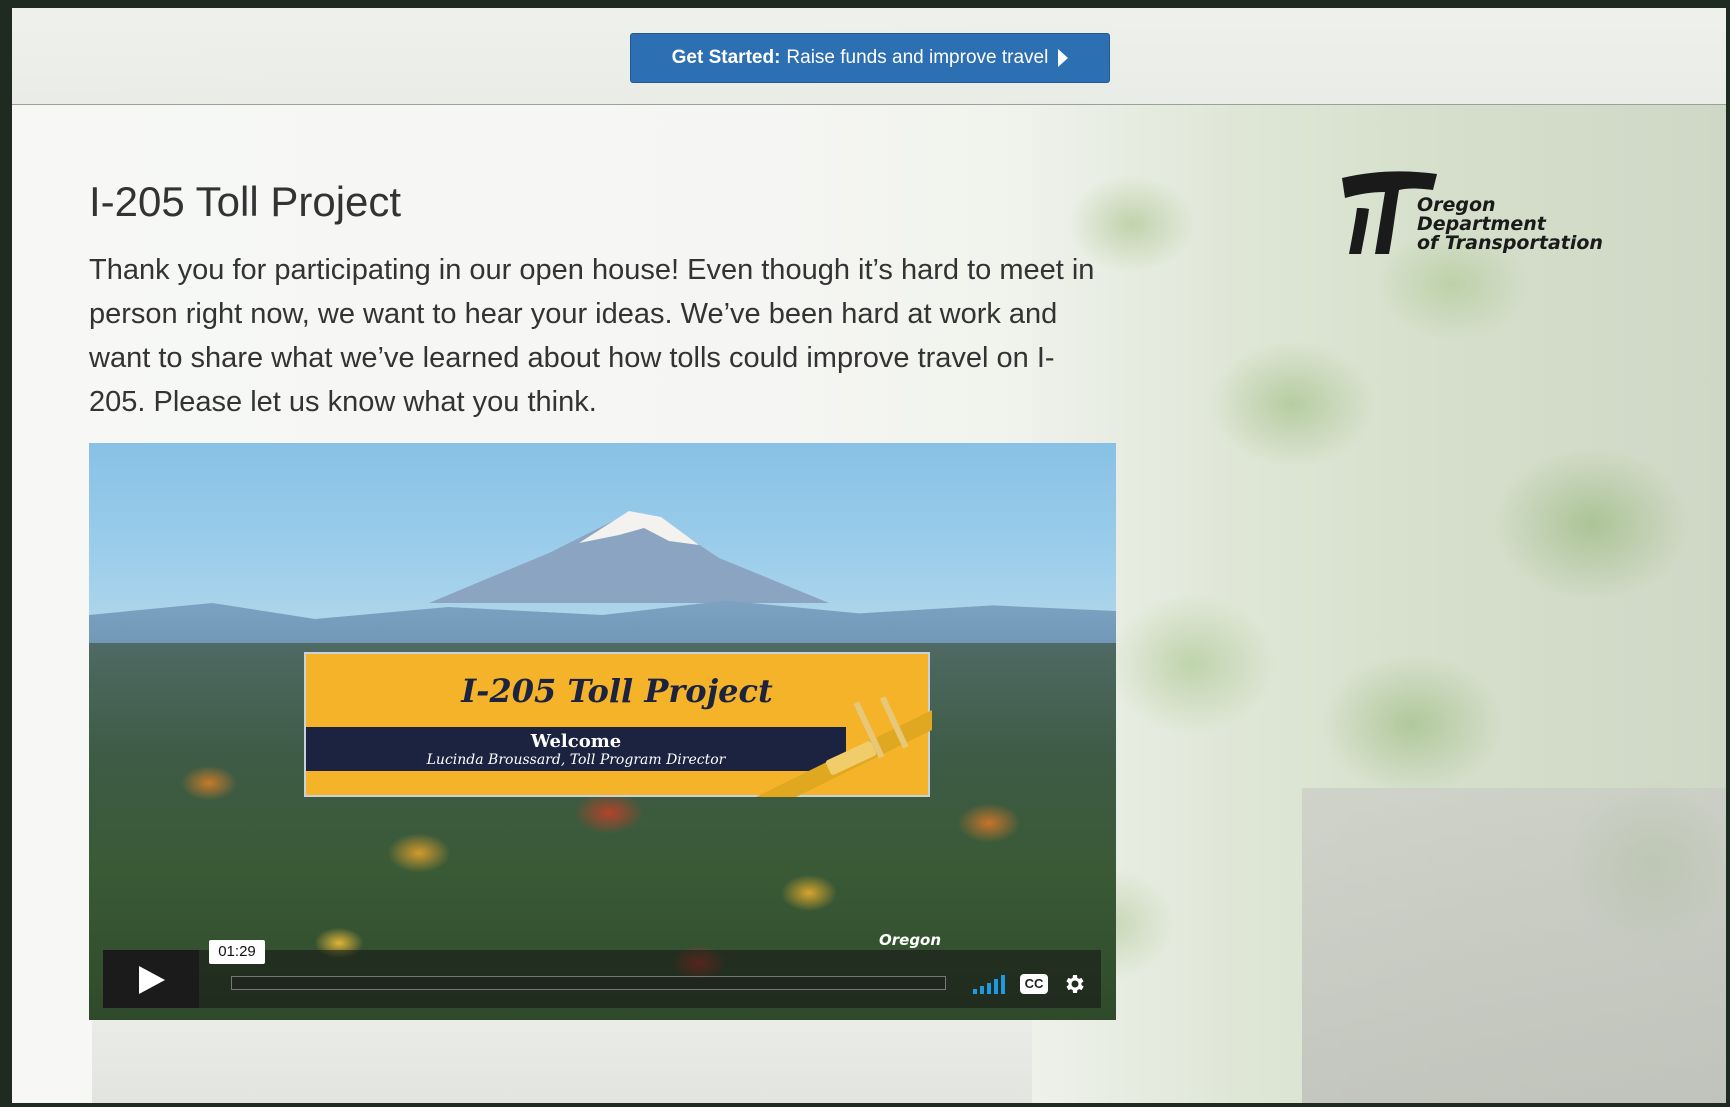 This screenshot has width=1730, height=1107. Describe the element at coordinates (726, 57) in the screenshot. I see `get-started-bold-label: Get Started:` at that location.